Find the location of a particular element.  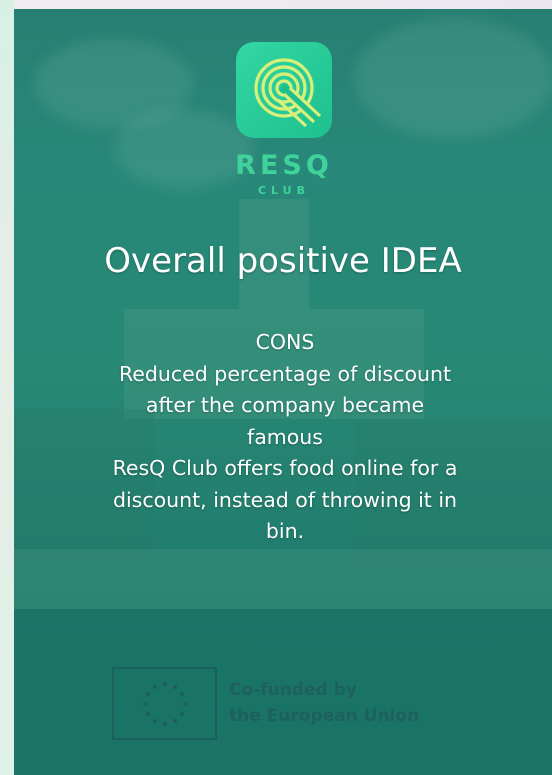

left-edge-strip is located at coordinates (7, 387).